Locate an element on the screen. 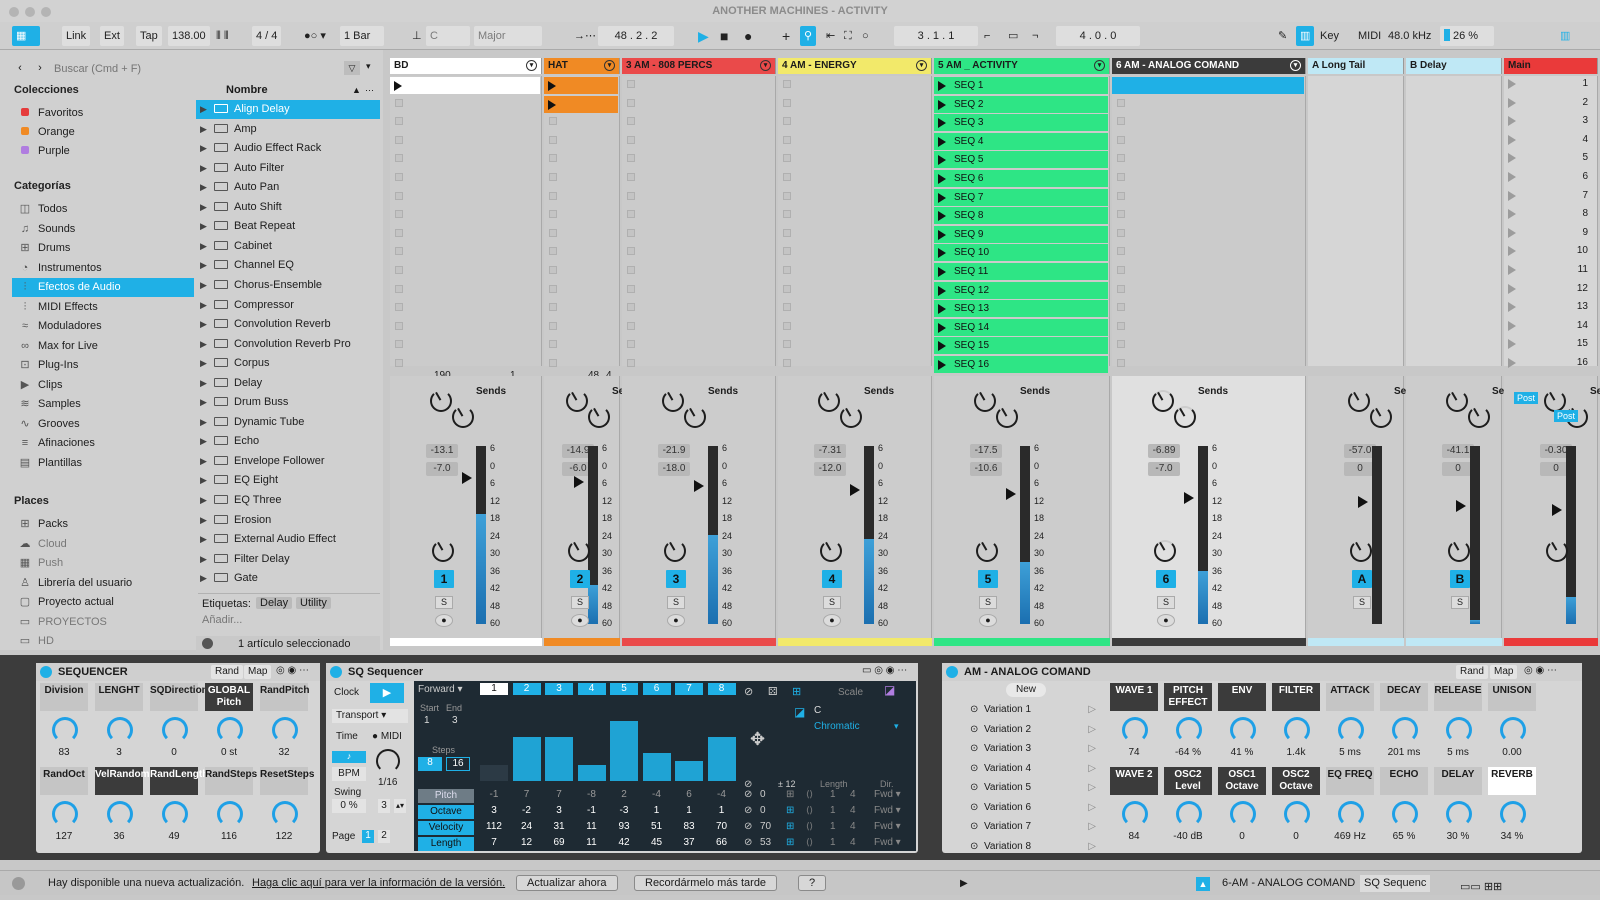  step-length-value: 37 is located at coordinates (689, 842).